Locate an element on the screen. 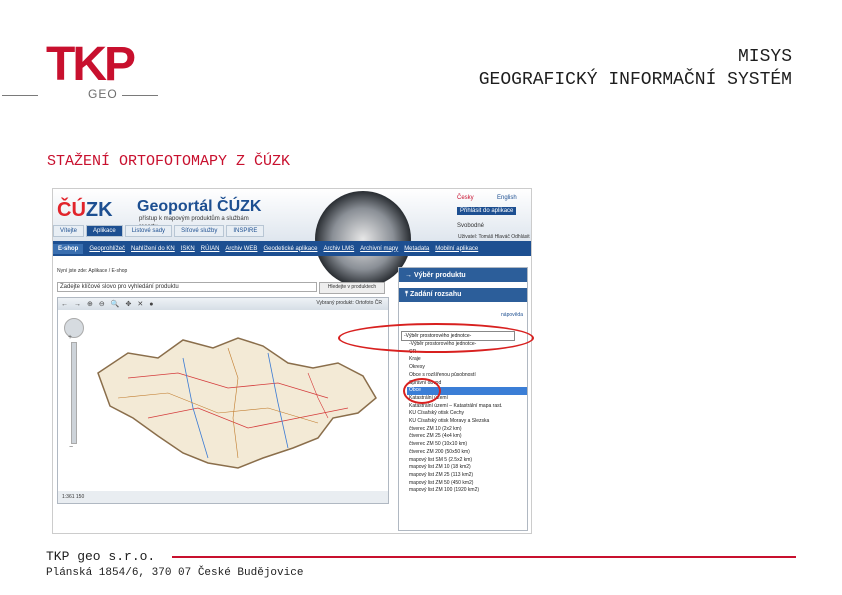 The height and width of the screenshot is (595, 842). cuzk-logo-b: ZK is located at coordinates (99, 210).